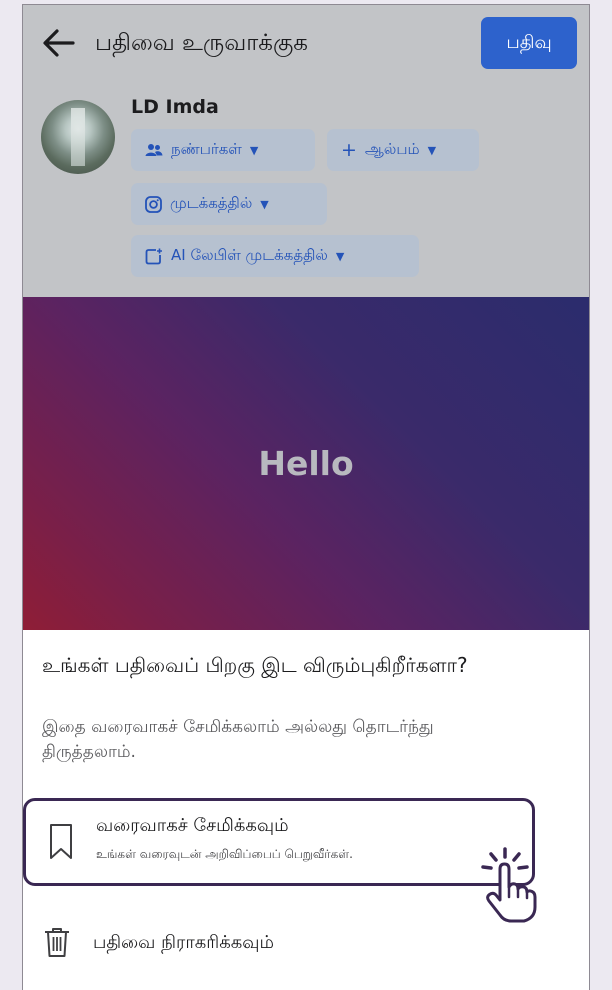 Image resolution: width=612 pixels, height=990 pixels. I want to click on save-draft-description: உங்கள் வரைவுடன் அறிவிப்பைப் பெறுவீர்கள்., so click(224, 854).